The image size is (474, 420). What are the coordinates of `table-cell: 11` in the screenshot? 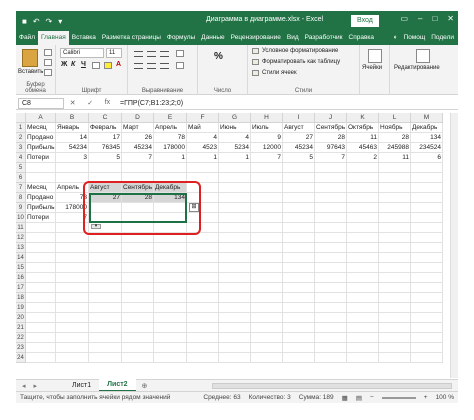 It's located at (363, 138).